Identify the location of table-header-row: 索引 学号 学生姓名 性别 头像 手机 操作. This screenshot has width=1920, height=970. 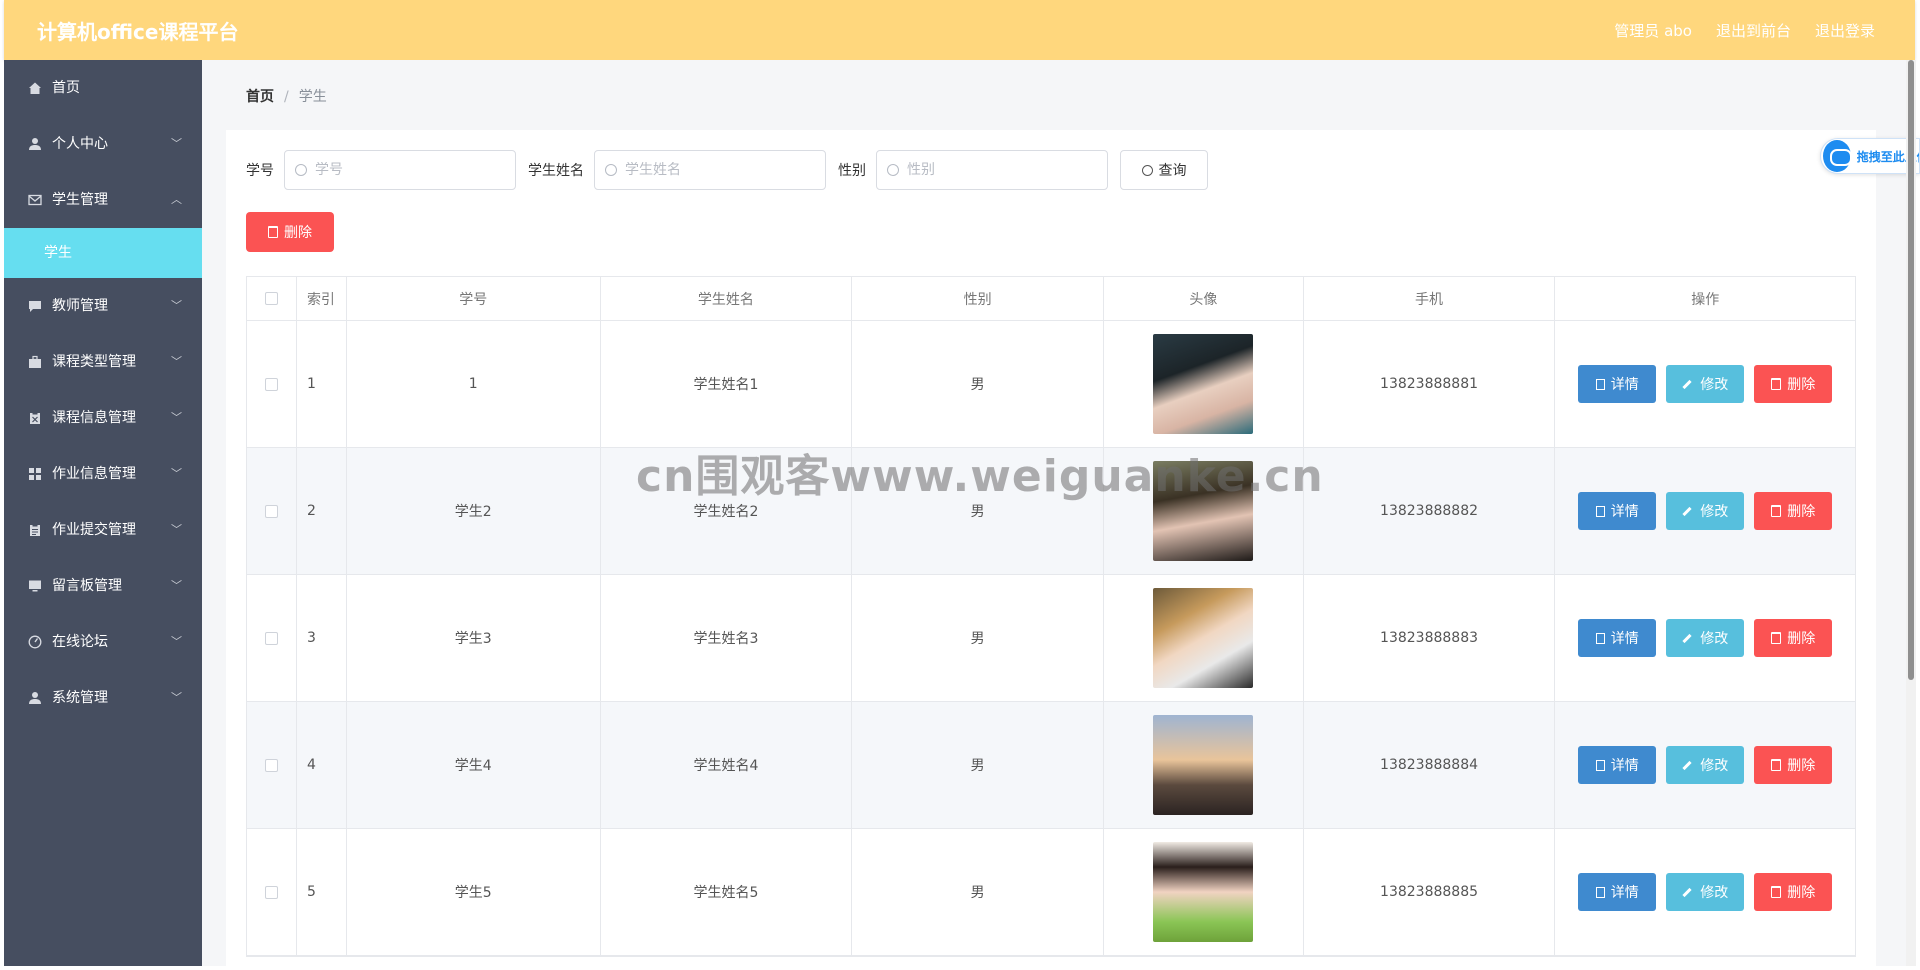
(1051, 299).